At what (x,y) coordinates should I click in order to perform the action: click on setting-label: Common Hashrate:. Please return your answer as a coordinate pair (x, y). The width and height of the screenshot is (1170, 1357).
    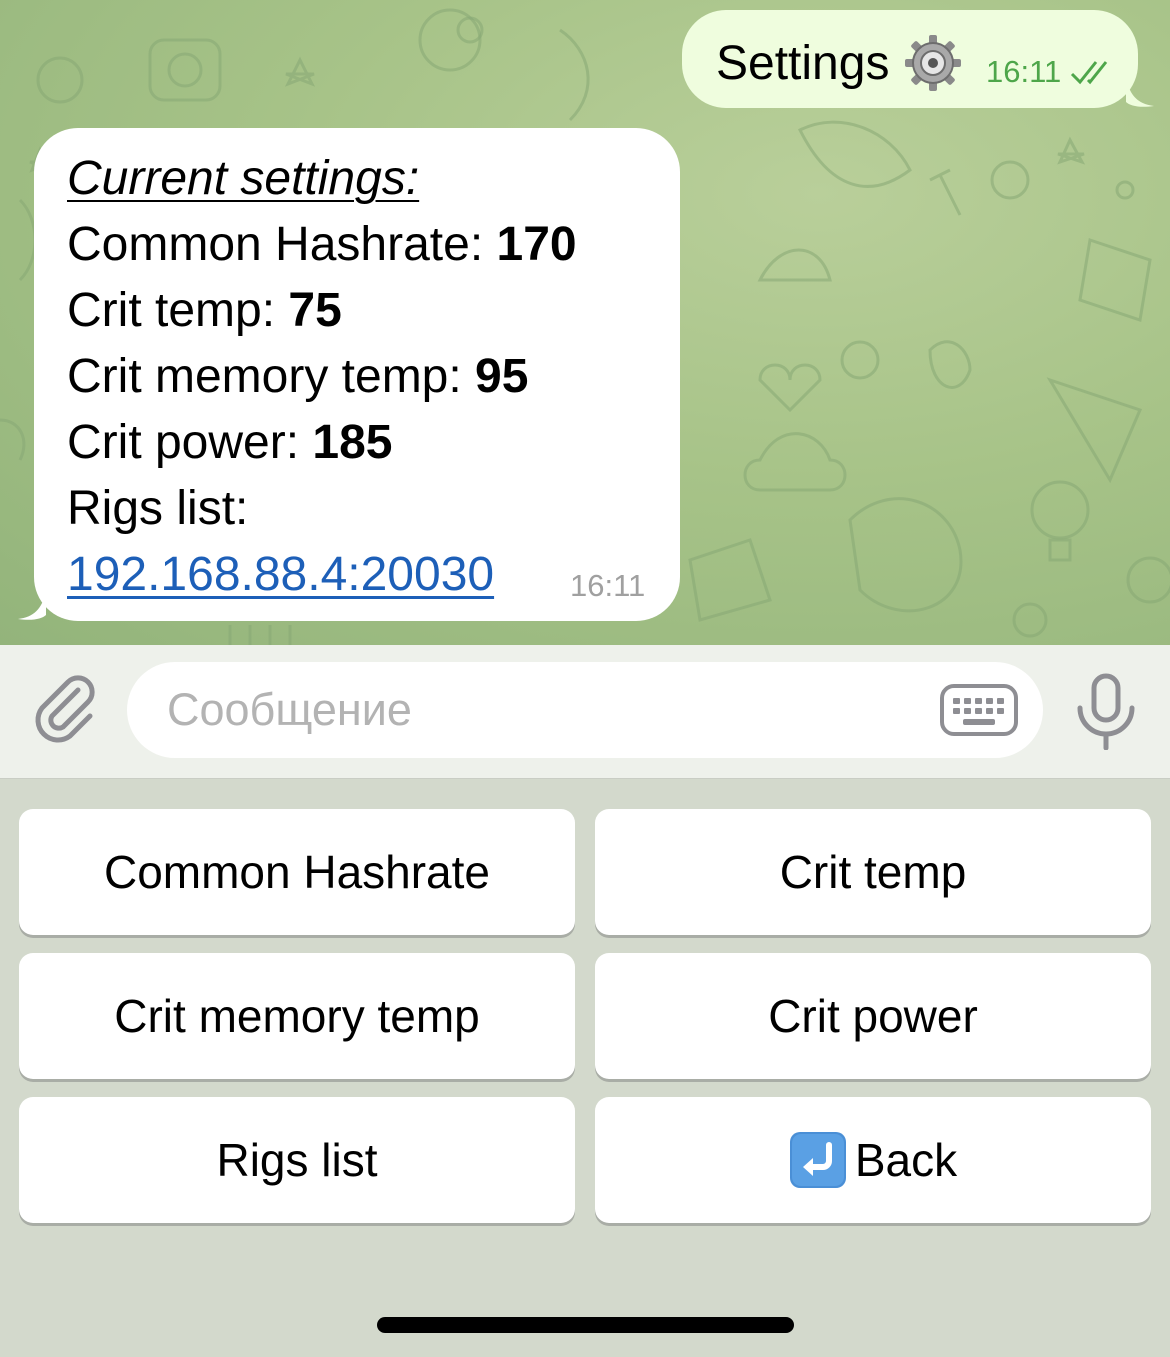
    Looking at the image, I should click on (282, 244).